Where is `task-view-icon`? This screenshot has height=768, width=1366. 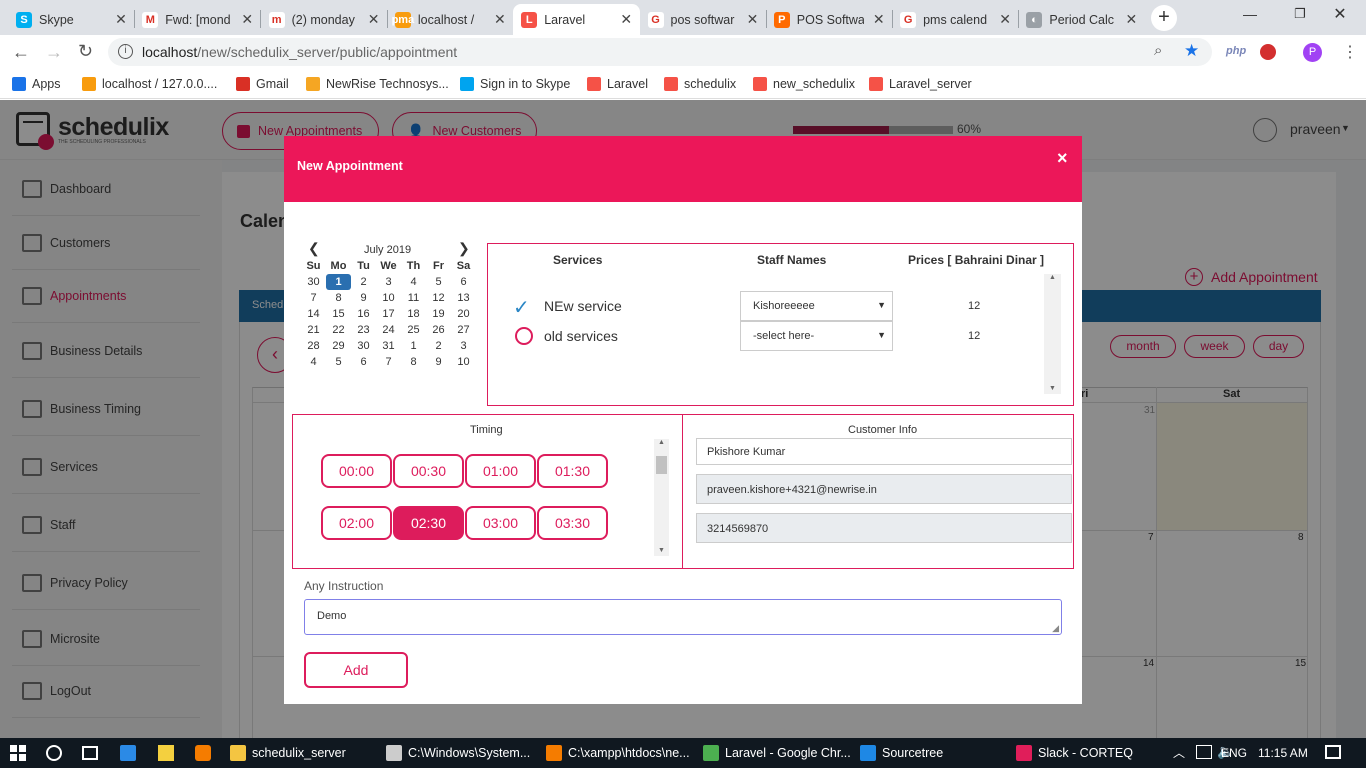 task-view-icon is located at coordinates (90, 753).